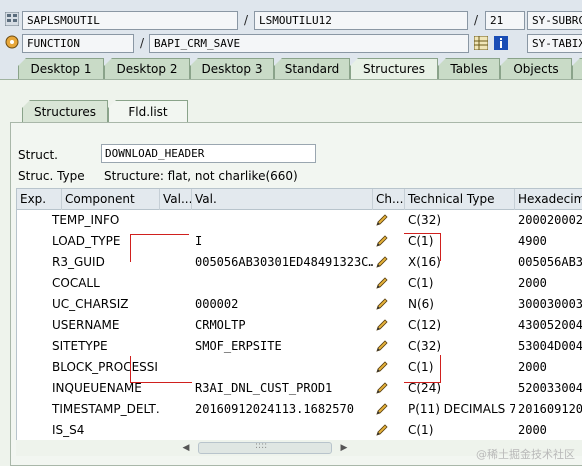 The width and height of the screenshot is (582, 466). Describe the element at coordinates (232, 68) in the screenshot. I see `tab-desktop-3: Desktop 3` at that location.